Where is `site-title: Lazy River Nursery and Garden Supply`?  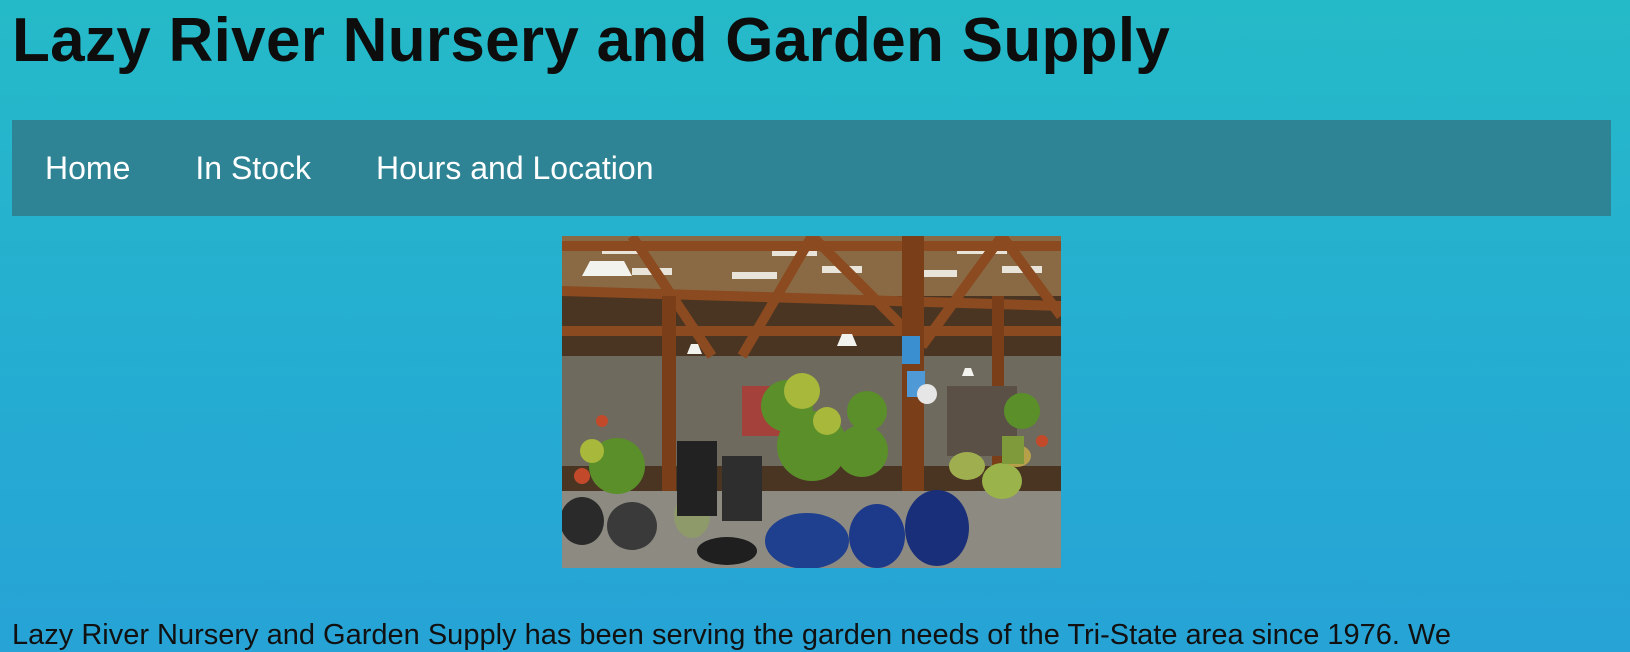 site-title: Lazy River Nursery and Garden Supply is located at coordinates (591, 40).